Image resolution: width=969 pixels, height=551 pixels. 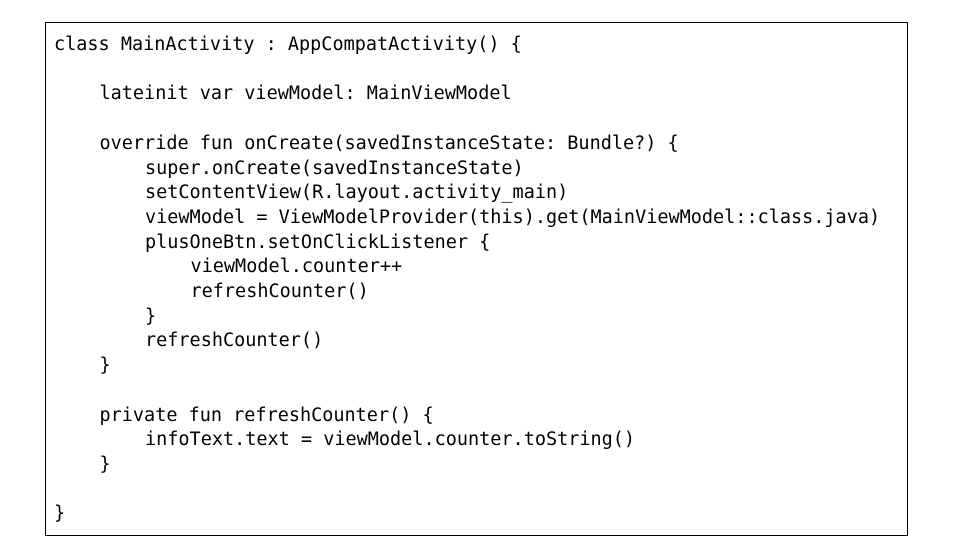 What do you see at coordinates (318, 242) in the screenshot?
I see `code-line: plusOneBtn.setOnClickListener {` at bounding box center [318, 242].